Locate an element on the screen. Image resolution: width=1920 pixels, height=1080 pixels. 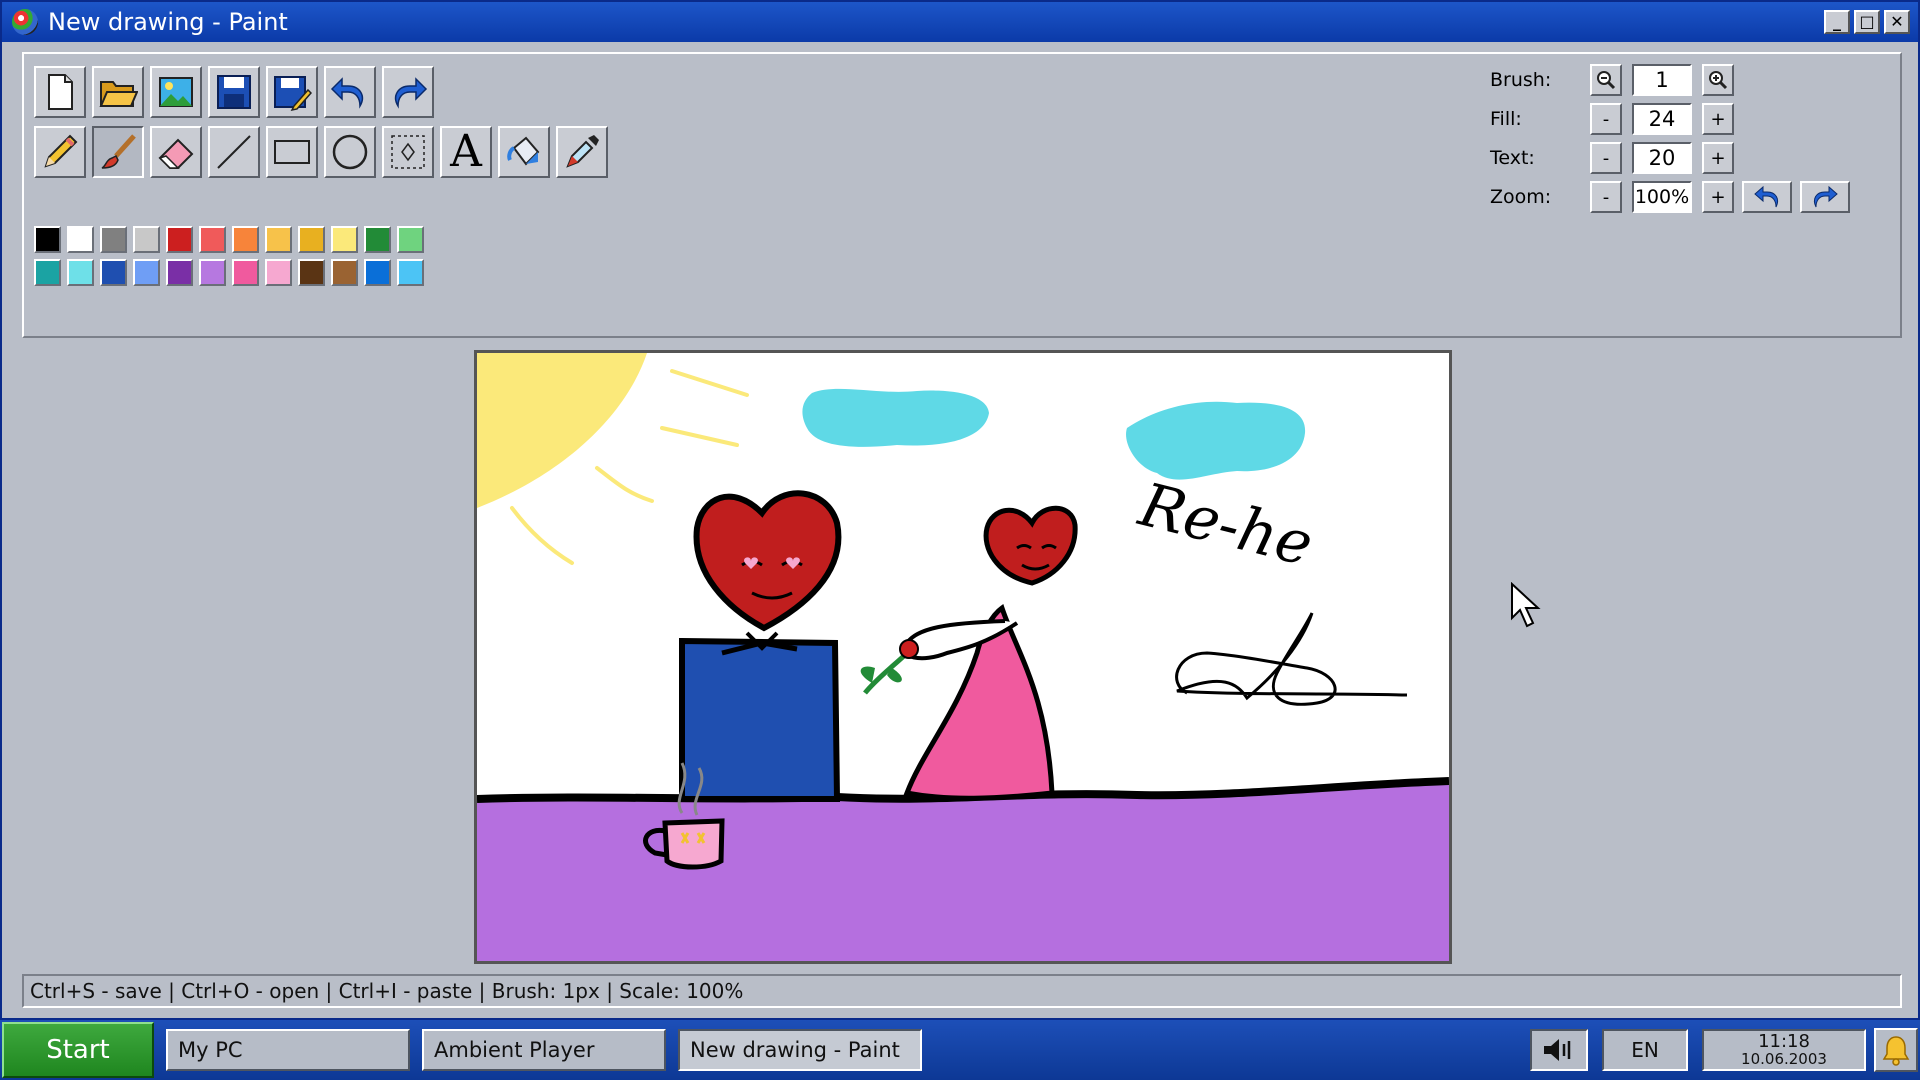
zoom-setting: Zoom: - 100% + is located at coordinates (1690, 197).